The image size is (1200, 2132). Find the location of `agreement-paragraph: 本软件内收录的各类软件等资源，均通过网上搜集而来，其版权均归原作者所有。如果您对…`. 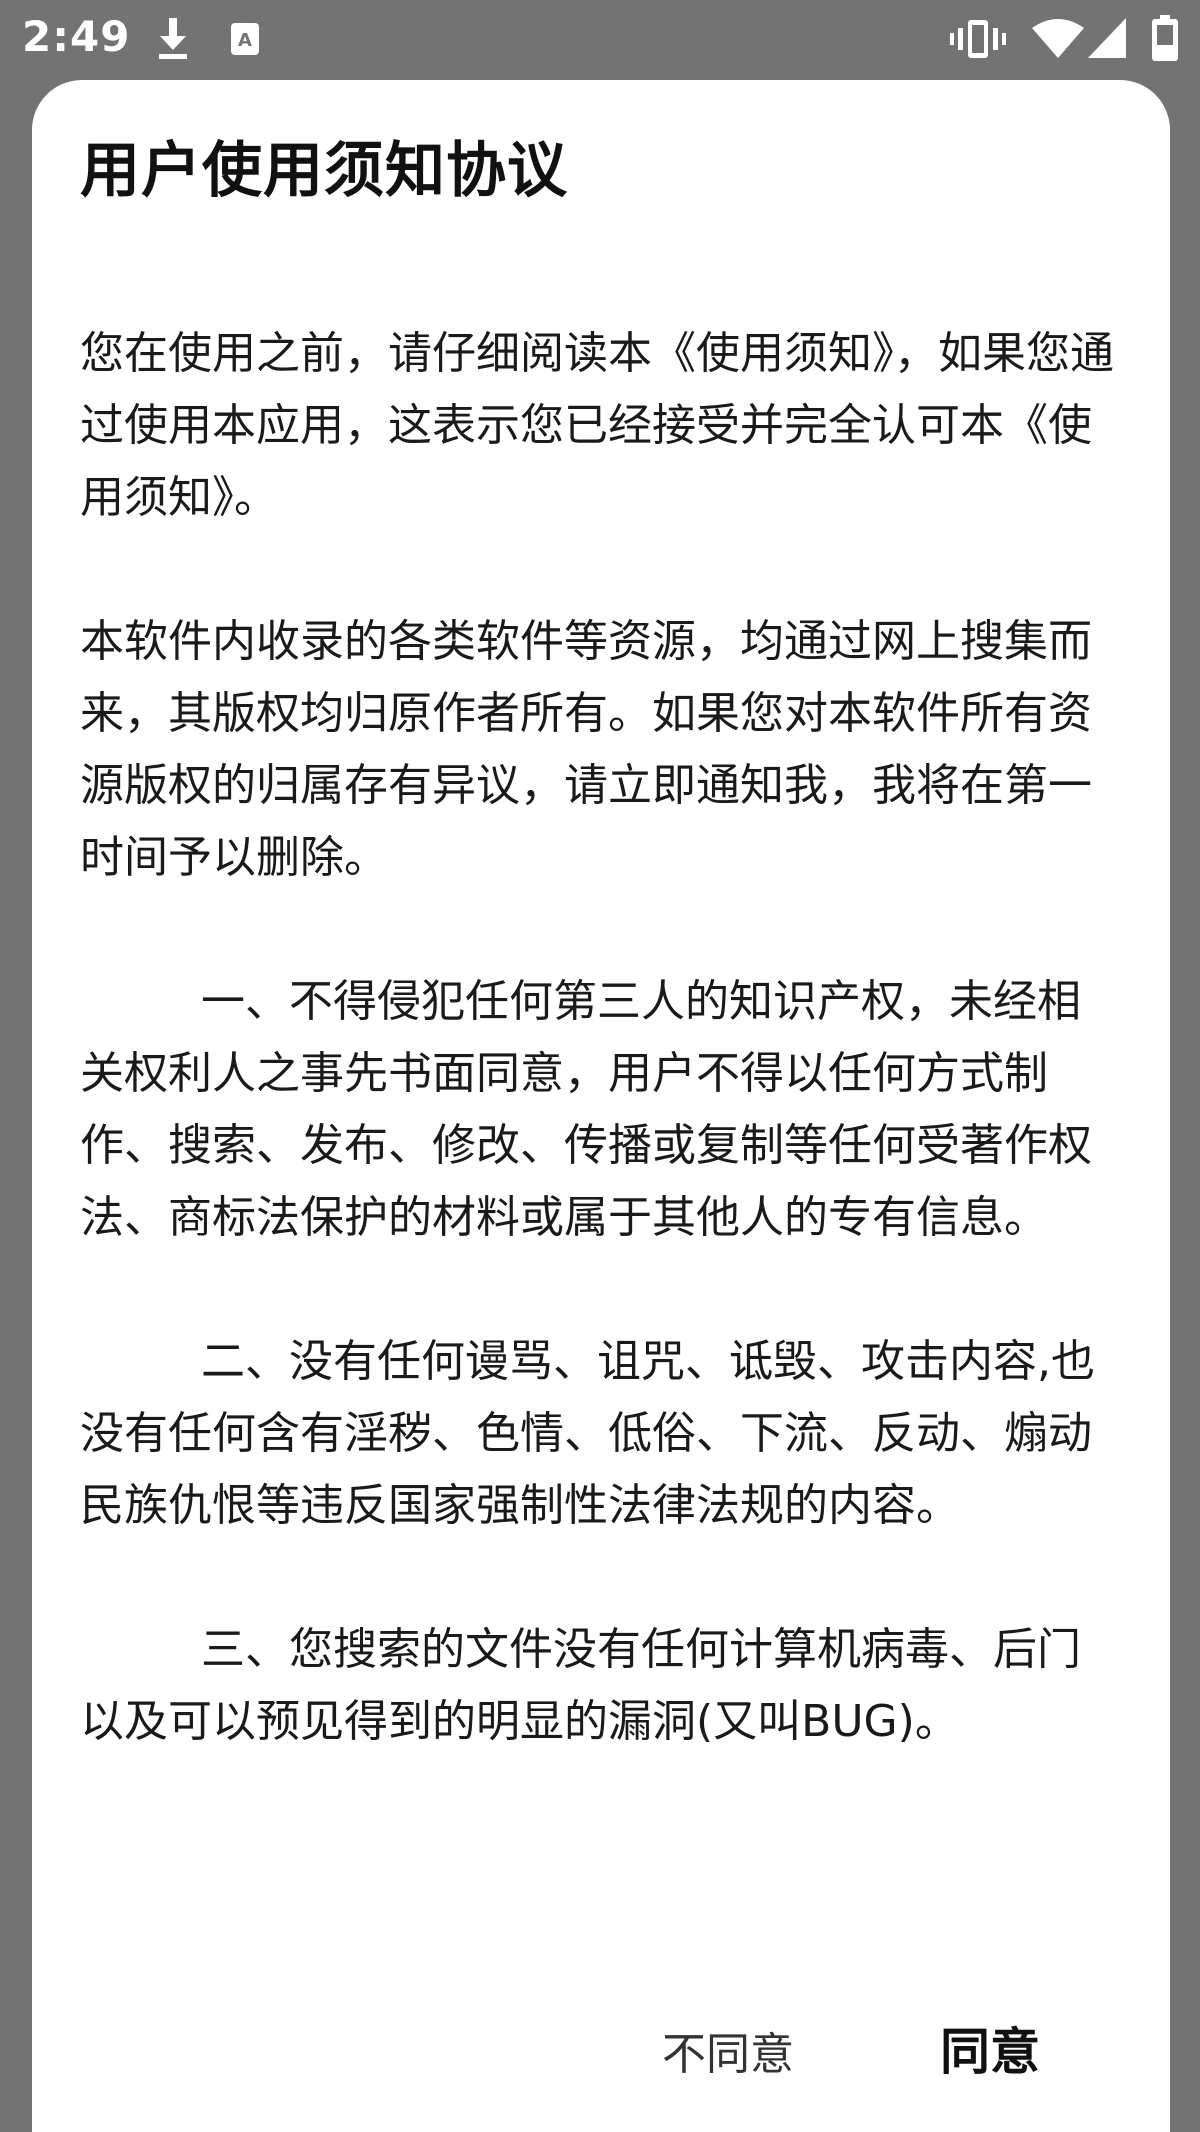

agreement-paragraph: 本软件内收录的各类软件等资源，均通过网上搜集而来，其版权均归原作者所有。如果您对… is located at coordinates (586, 749).